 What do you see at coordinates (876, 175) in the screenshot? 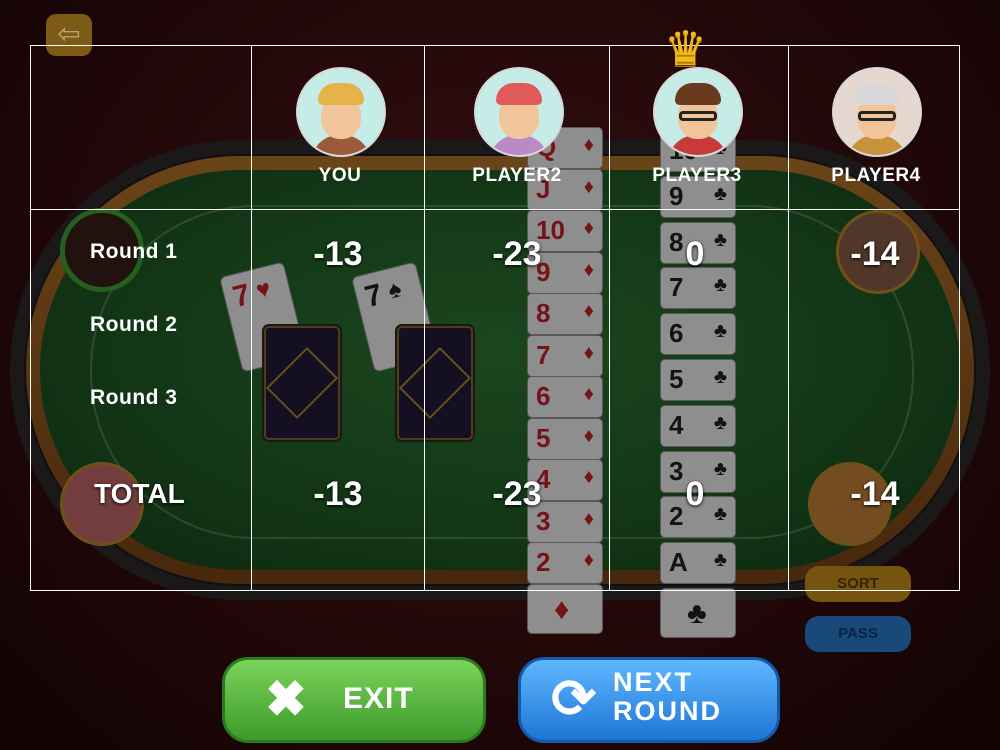
I see `player-name-player4: PLAYER4` at bounding box center [876, 175].